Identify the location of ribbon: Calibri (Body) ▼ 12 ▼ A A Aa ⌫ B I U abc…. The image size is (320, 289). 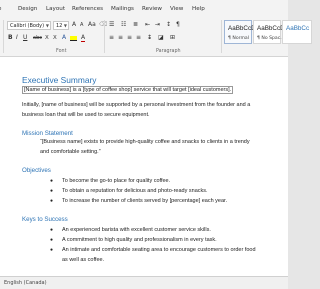
(156, 37).